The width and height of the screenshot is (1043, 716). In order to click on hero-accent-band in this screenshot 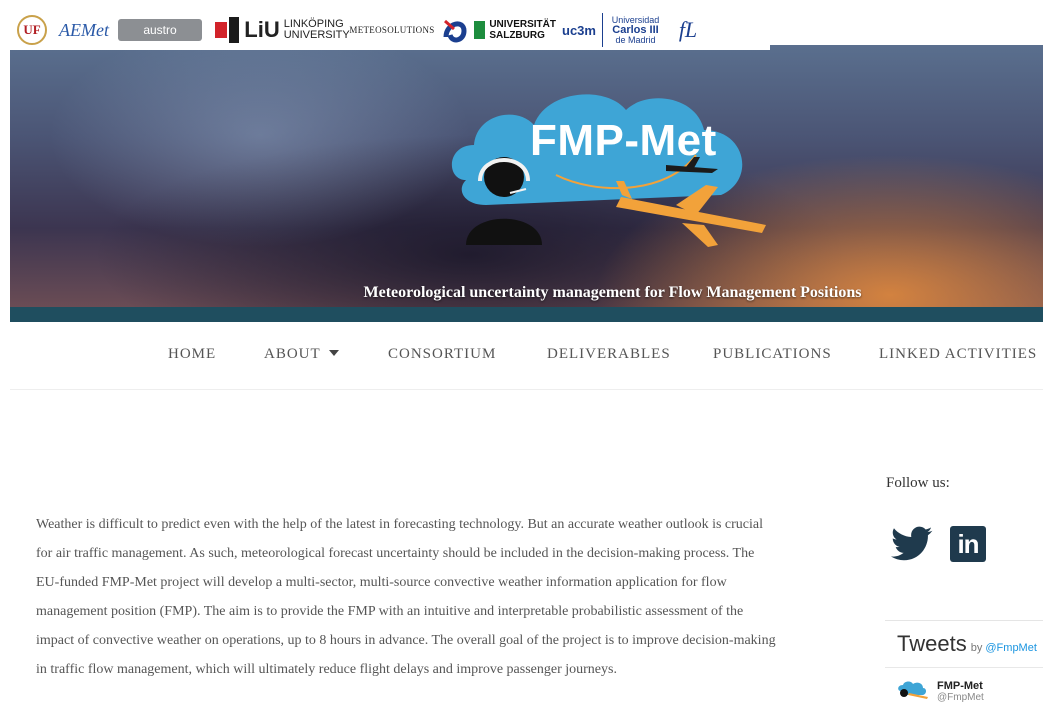, I will do `click(526, 314)`.